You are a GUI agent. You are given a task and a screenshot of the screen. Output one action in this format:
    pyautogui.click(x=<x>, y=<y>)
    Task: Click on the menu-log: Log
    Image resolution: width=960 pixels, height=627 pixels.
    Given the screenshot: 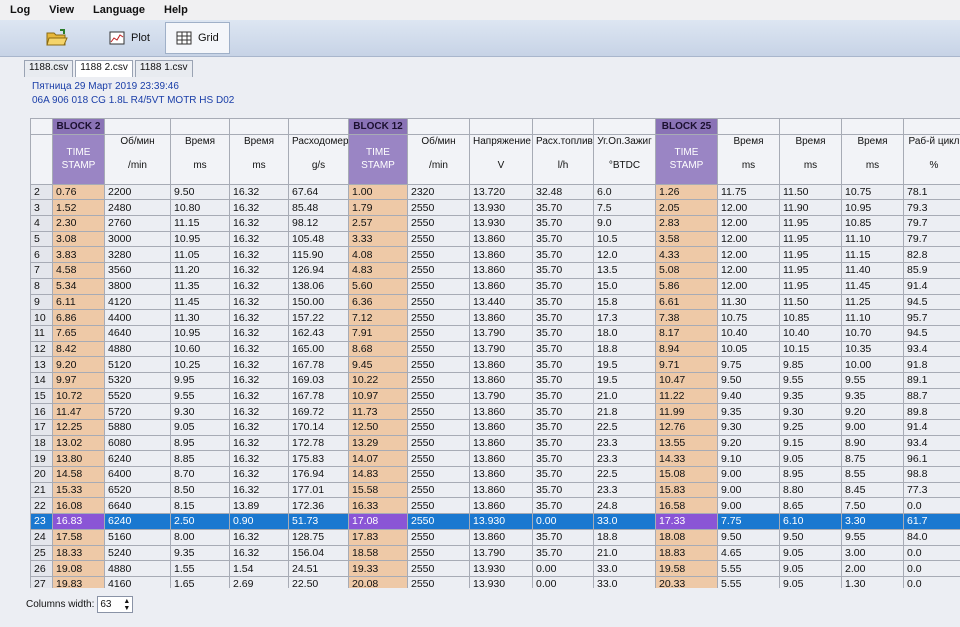 What is the action you would take?
    pyautogui.click(x=19, y=10)
    